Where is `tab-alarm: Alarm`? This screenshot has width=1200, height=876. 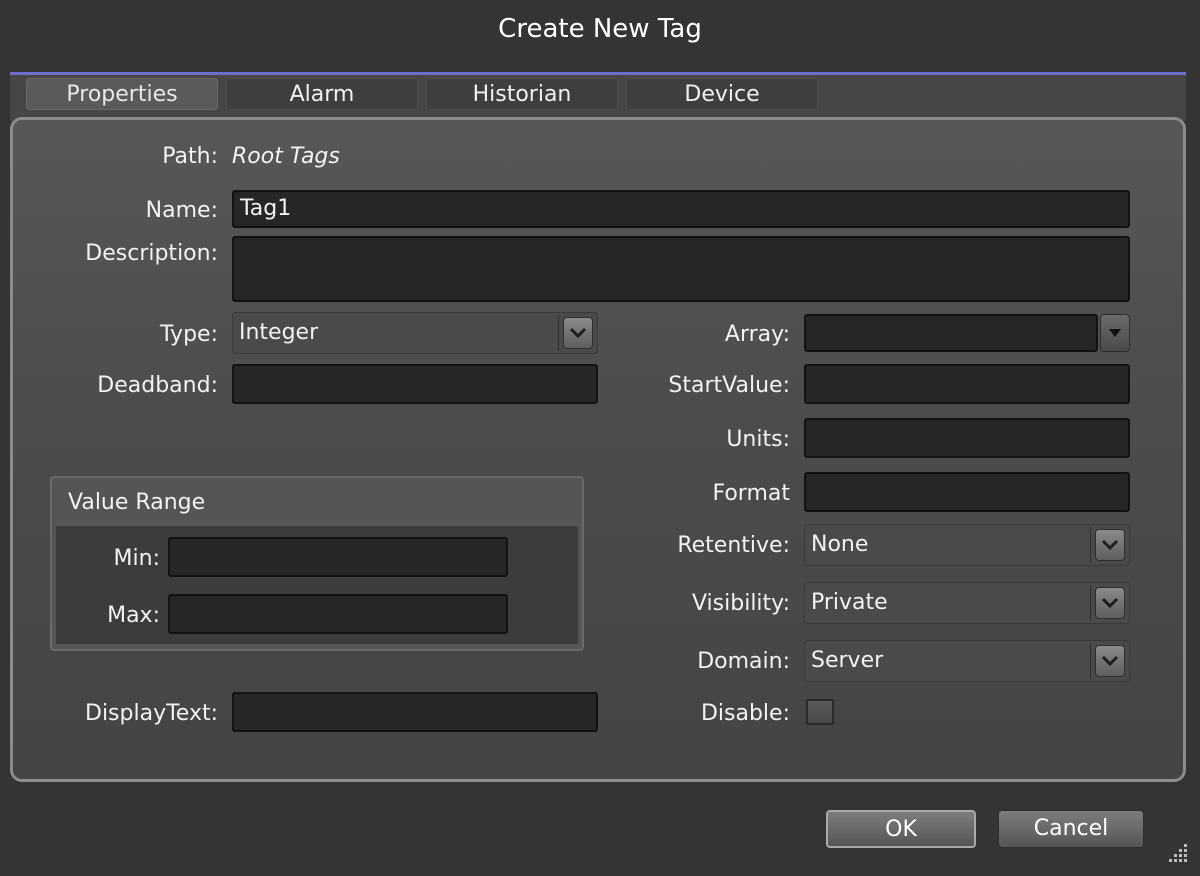 tab-alarm: Alarm is located at coordinates (322, 94).